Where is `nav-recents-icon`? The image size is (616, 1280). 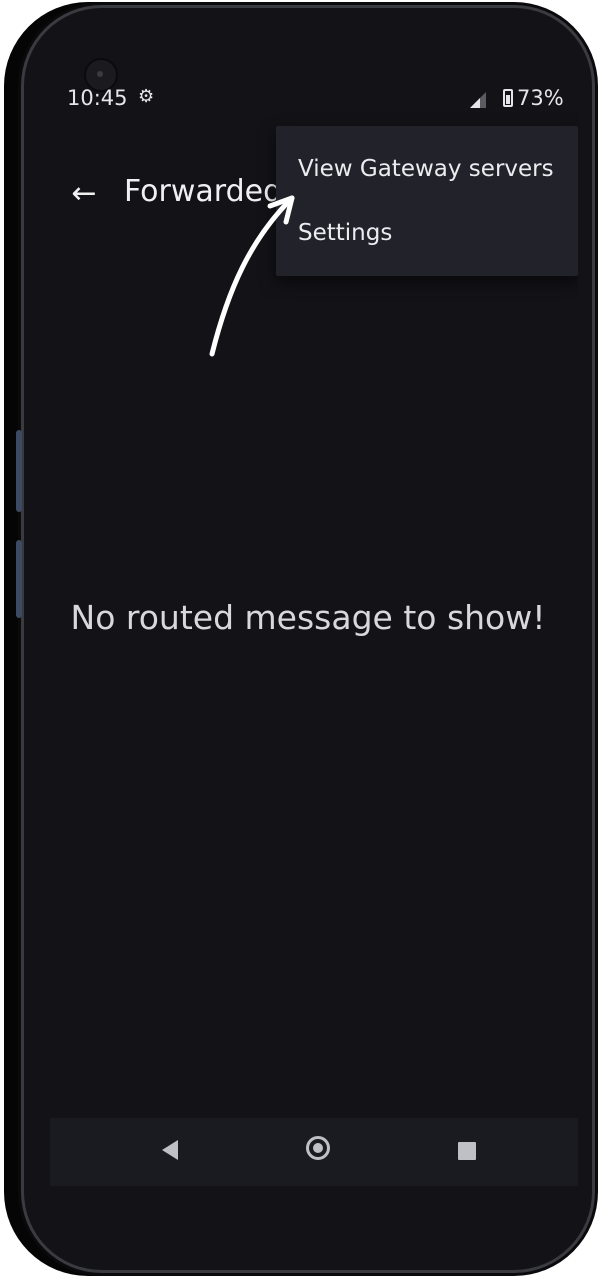
nav-recents-icon is located at coordinates (467, 1151).